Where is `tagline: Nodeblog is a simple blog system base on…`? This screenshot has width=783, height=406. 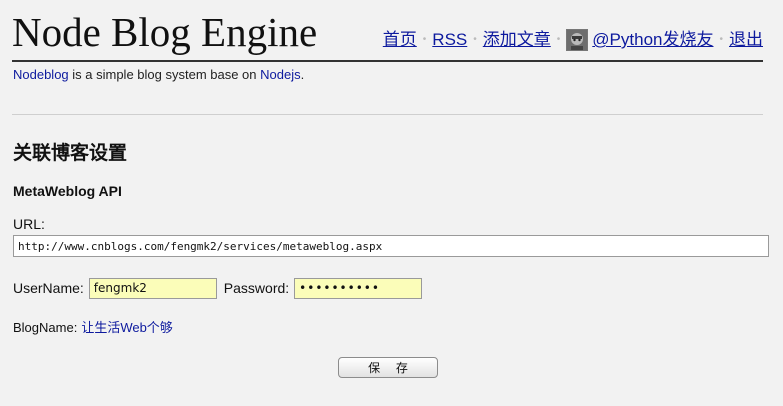
tagline: Nodeblog is a simple blog system base on… is located at coordinates (158, 75).